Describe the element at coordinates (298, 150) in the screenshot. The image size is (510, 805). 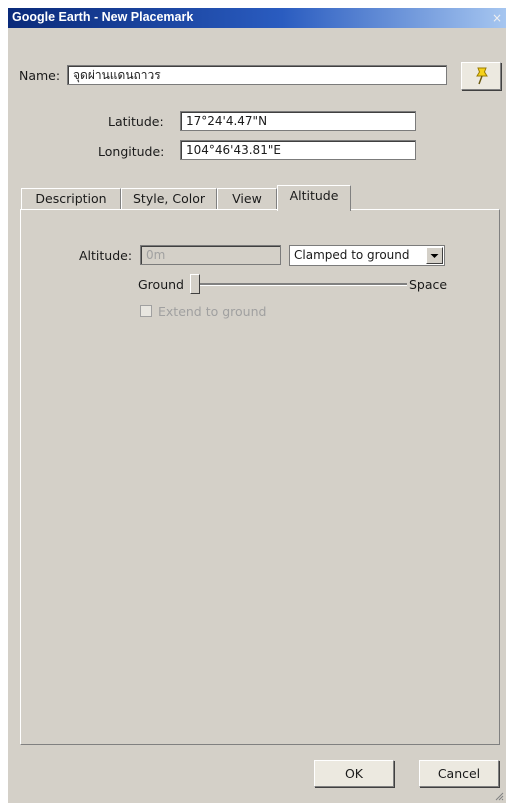
I see `longitude-input: 104°46'43.81"E` at that location.